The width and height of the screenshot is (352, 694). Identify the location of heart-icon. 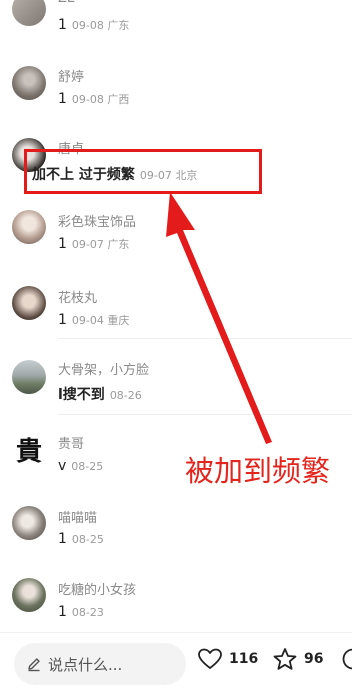
(210, 659).